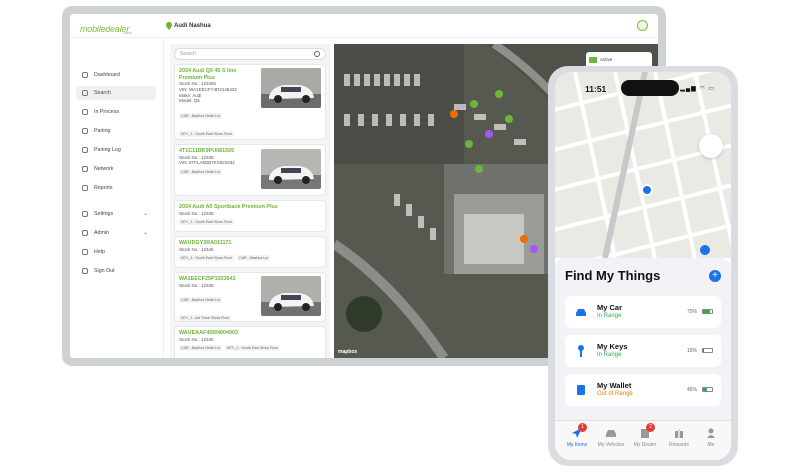 The width and height of the screenshot is (791, 472). Describe the element at coordinates (102, 233) in the screenshot. I see `sidebar-item-label: Admin` at that location.